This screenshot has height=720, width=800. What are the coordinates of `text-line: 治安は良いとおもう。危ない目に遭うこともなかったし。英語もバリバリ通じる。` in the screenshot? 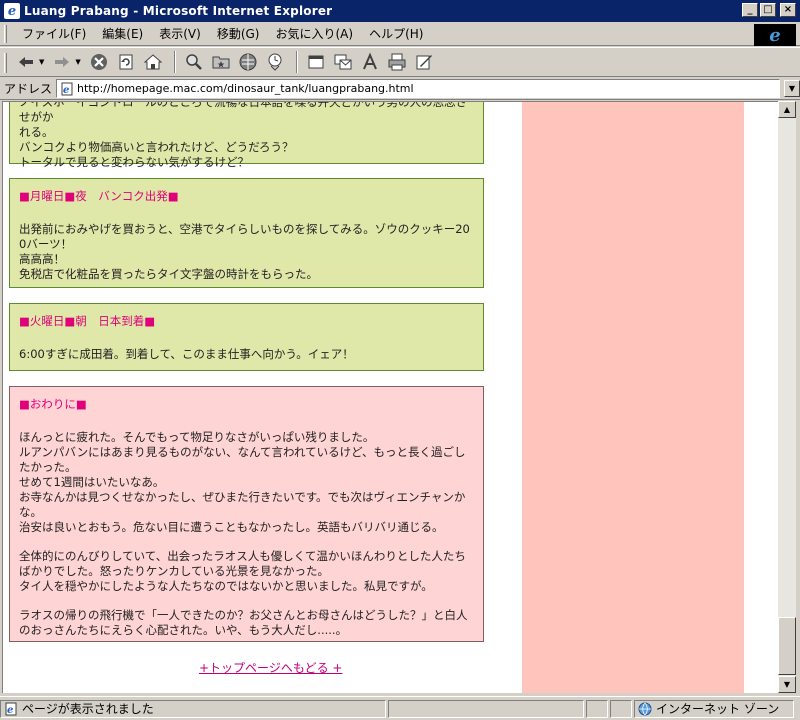 It's located at (231, 527).